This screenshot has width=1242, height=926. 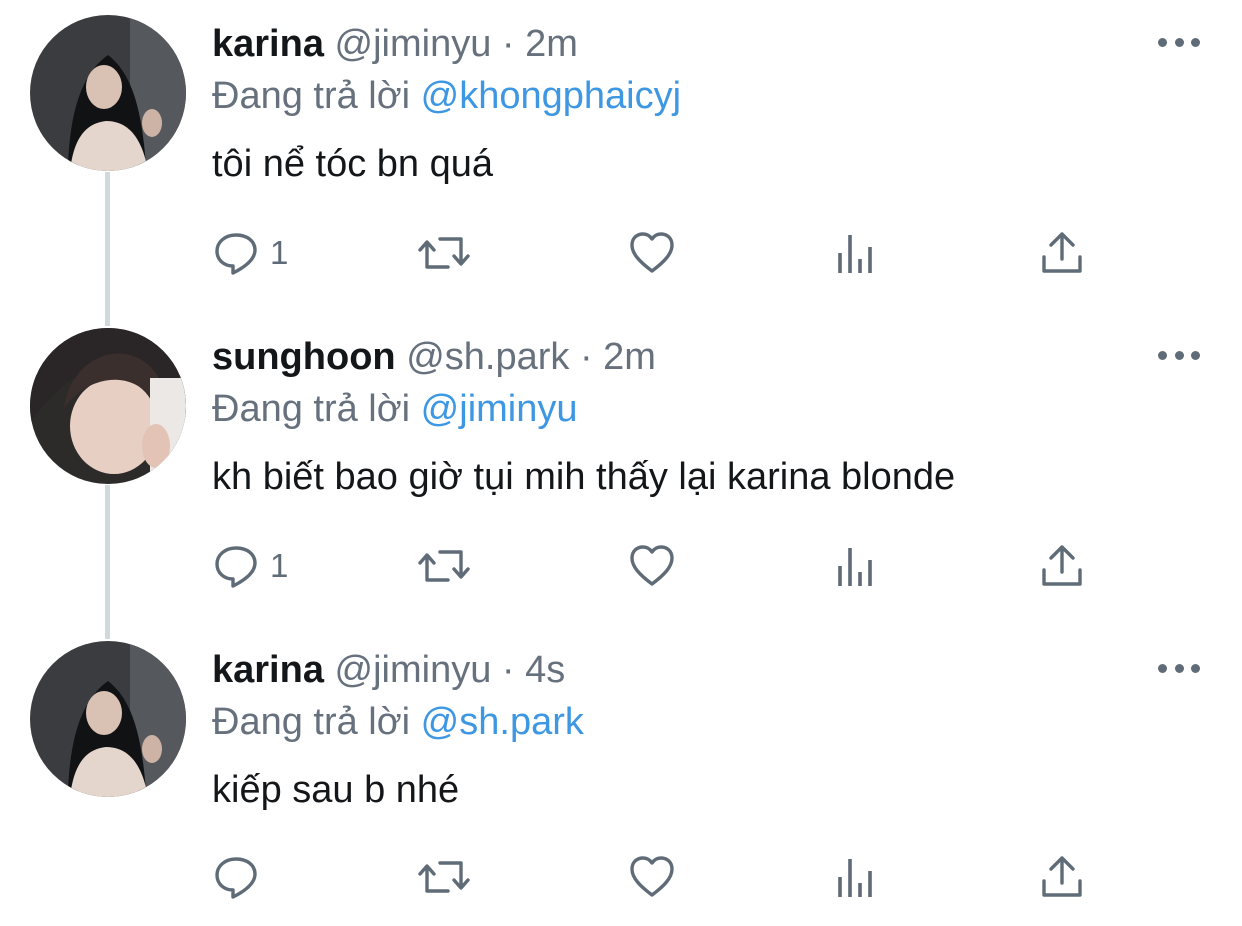 I want to click on profile-photo-sunghoon-icon, so click(x=108, y=406).